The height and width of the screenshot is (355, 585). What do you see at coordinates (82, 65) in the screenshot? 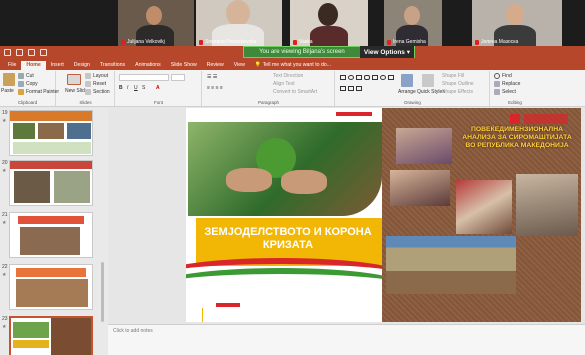
I see `tab-design: Design` at bounding box center [82, 65].